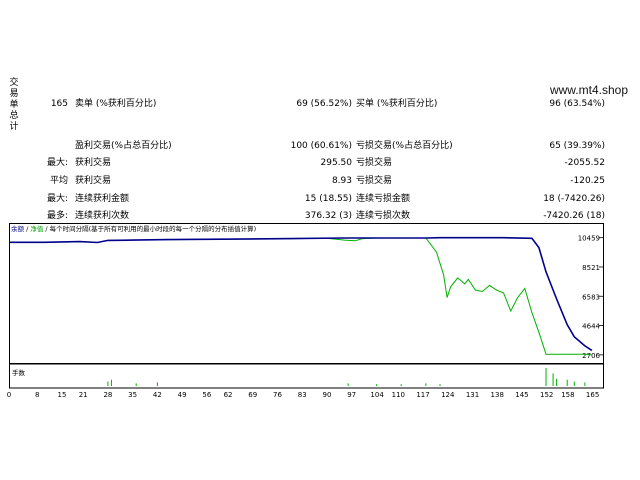  Describe the element at coordinates (577, 104) in the screenshot. I see `stat-cell-c5: 96 (63.54%)` at that location.